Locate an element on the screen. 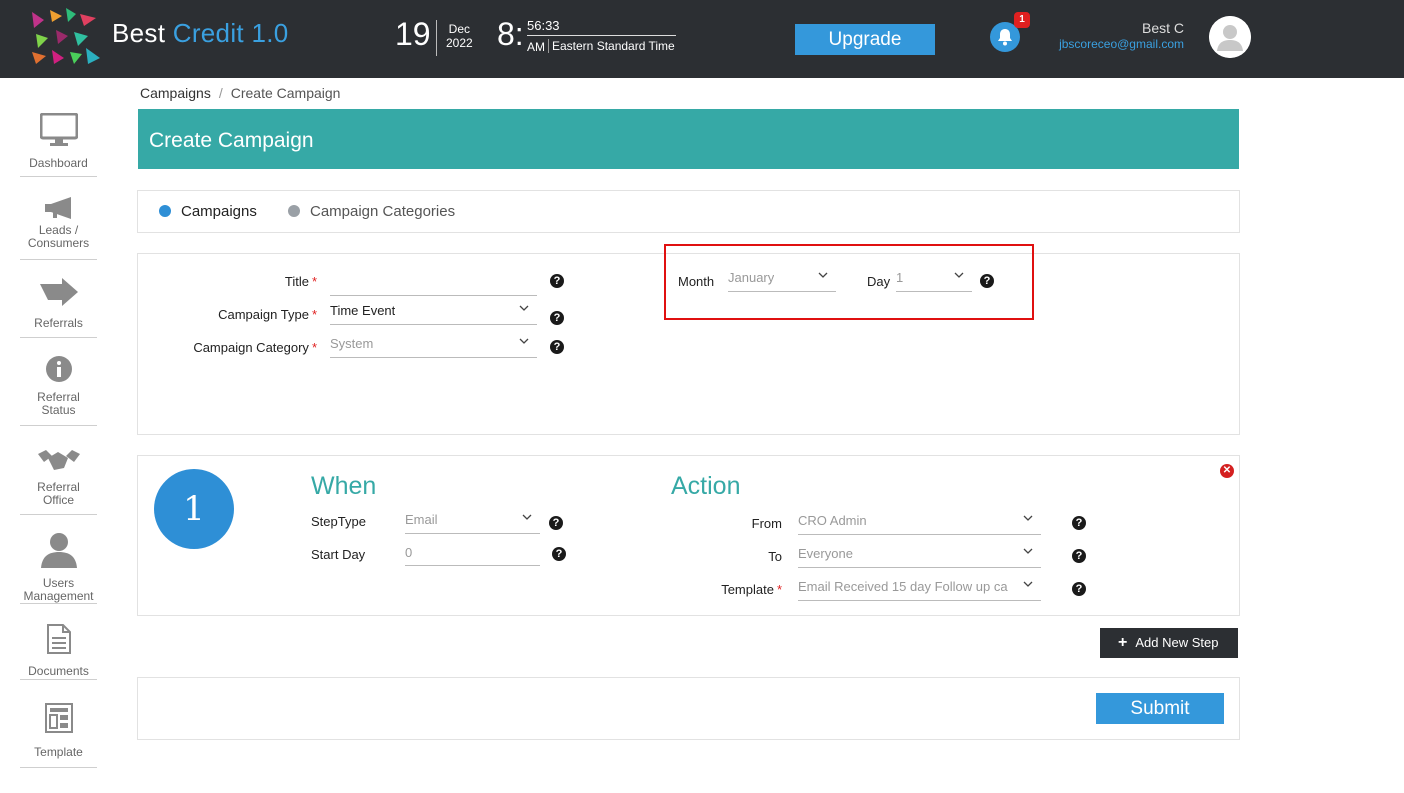 The image size is (1404, 793). sidebar-item-label: Dashboard is located at coordinates (58, 163).